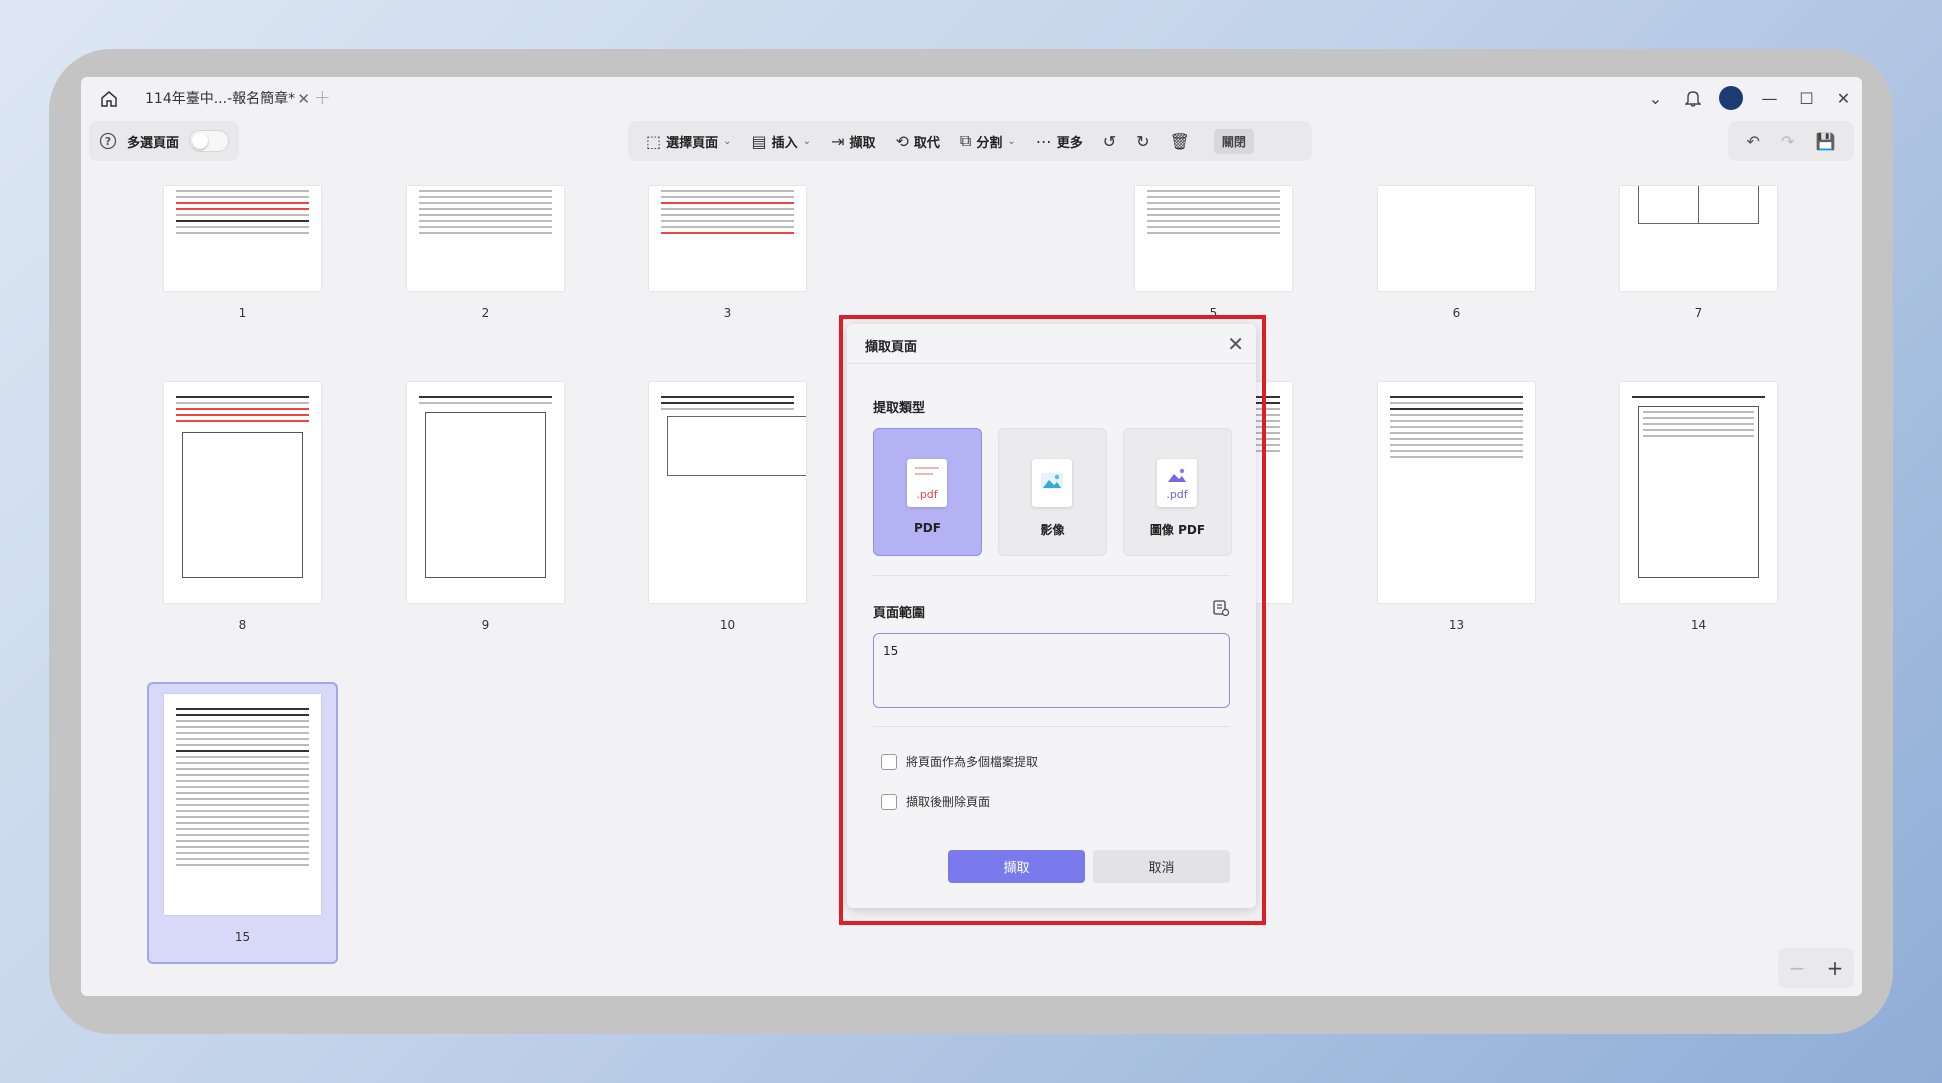  Describe the element at coordinates (1051, 670) in the screenshot. I see `page-range-input: 15` at that location.